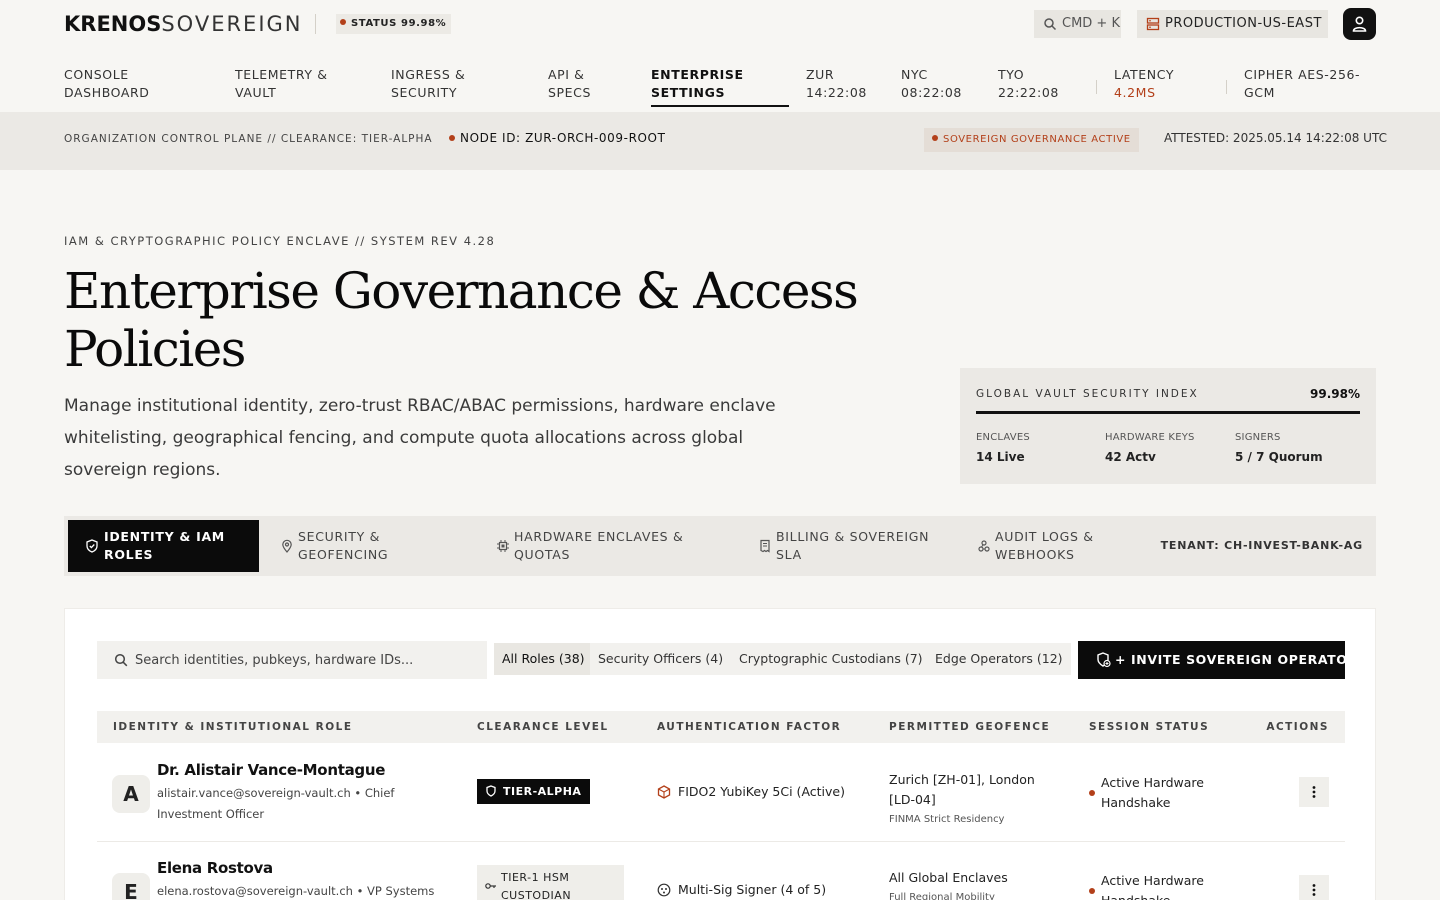  I want to click on nav-api-specs: API & SPECS, so click(569, 84).